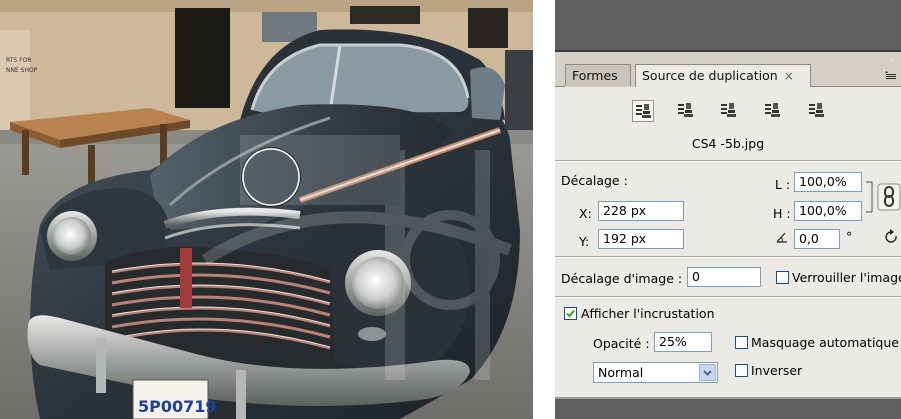  Describe the element at coordinates (707, 372) in the screenshot. I see `chevron-down-icon` at that location.